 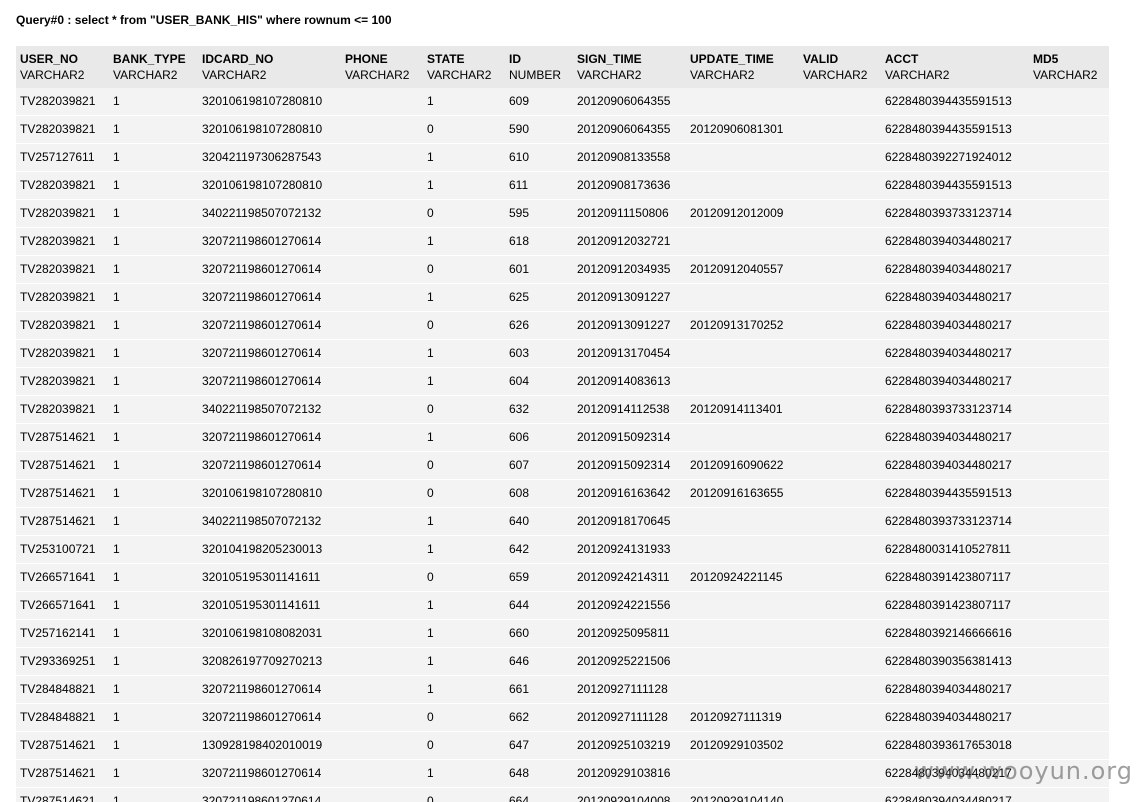 What do you see at coordinates (153, 67) in the screenshot?
I see `column-header-bank-type: BANK_TYPE VARCHAR2` at bounding box center [153, 67].